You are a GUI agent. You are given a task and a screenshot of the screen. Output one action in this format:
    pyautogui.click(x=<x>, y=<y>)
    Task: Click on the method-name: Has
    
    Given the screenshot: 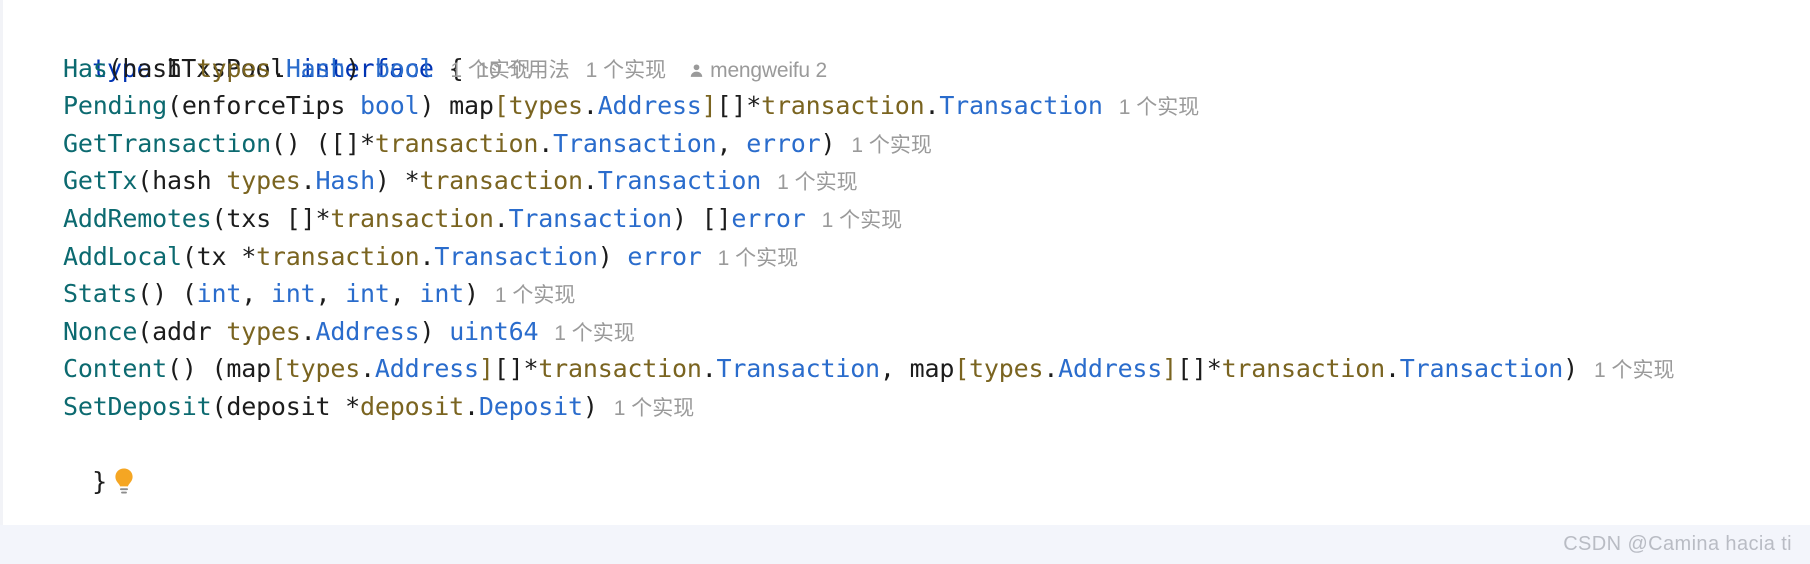 What is the action you would take?
    pyautogui.click(x=85, y=68)
    